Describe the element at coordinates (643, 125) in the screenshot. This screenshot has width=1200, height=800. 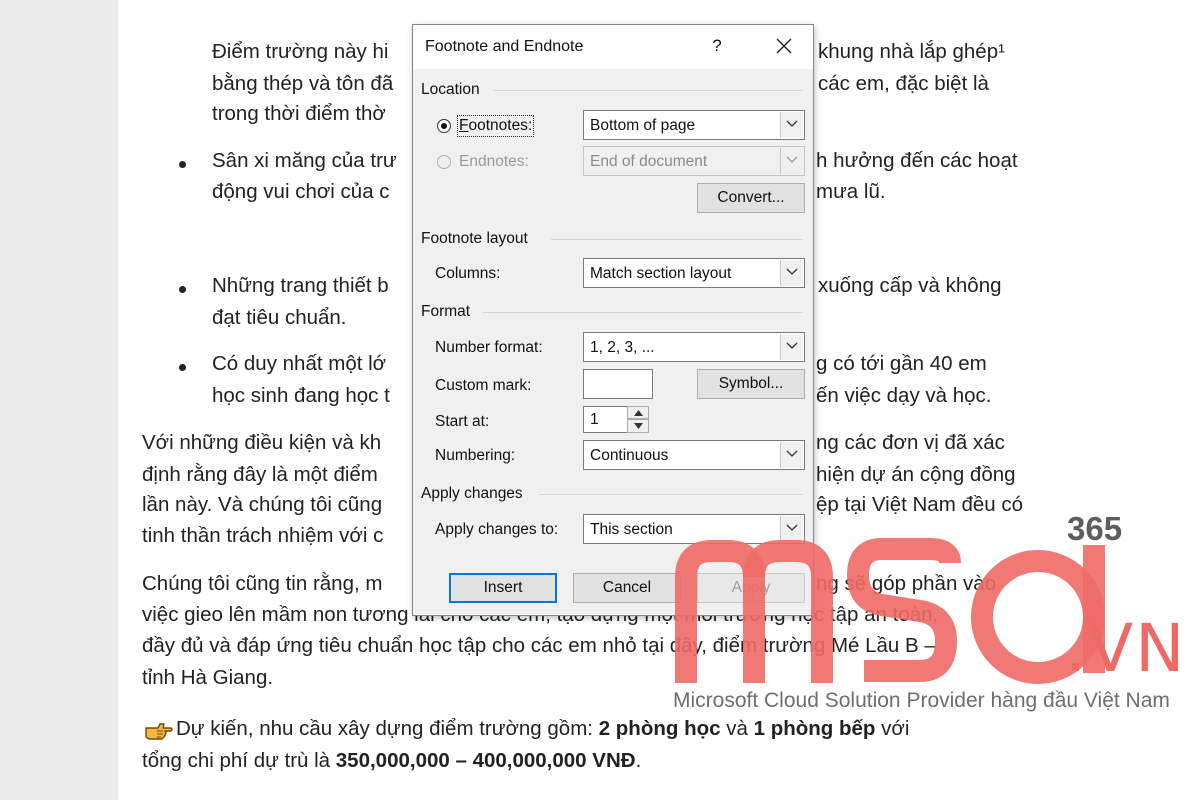
I see `footnotes-location-value: Bottom of page` at that location.